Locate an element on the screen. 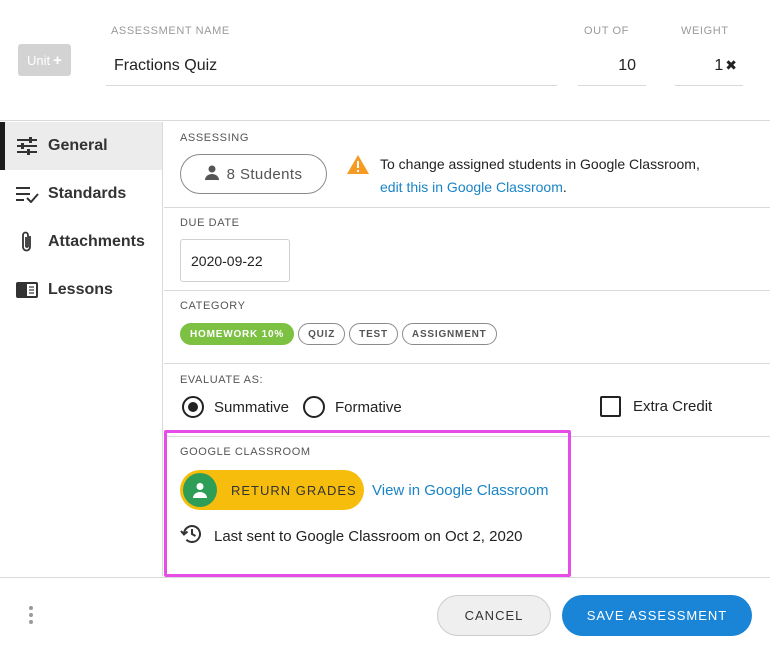  sidebar-item-attachments: Attachments is located at coordinates (81, 242).